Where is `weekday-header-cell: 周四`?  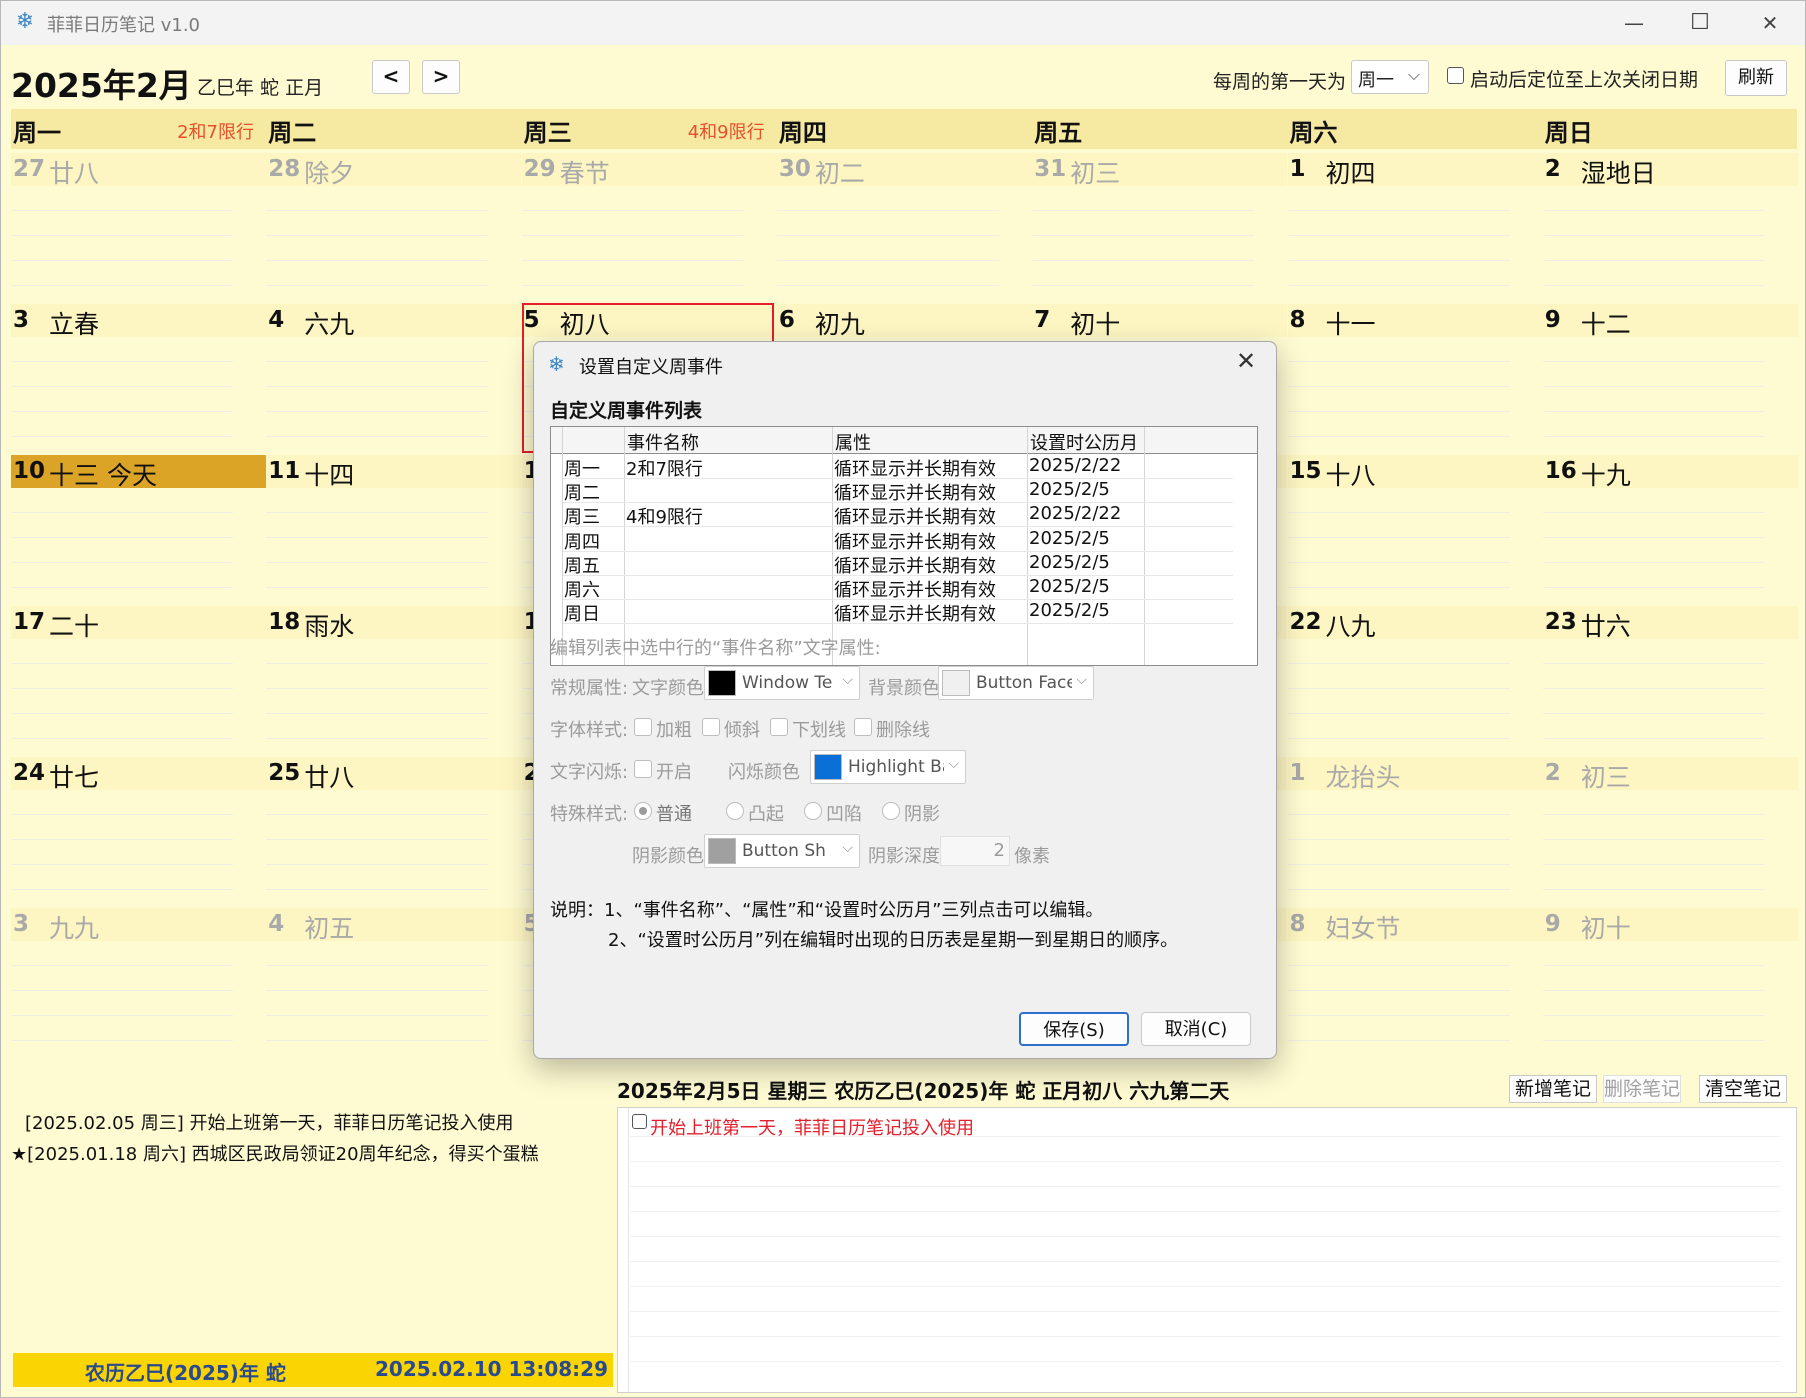
weekday-header-cell: 周四 is located at coordinates (904, 129).